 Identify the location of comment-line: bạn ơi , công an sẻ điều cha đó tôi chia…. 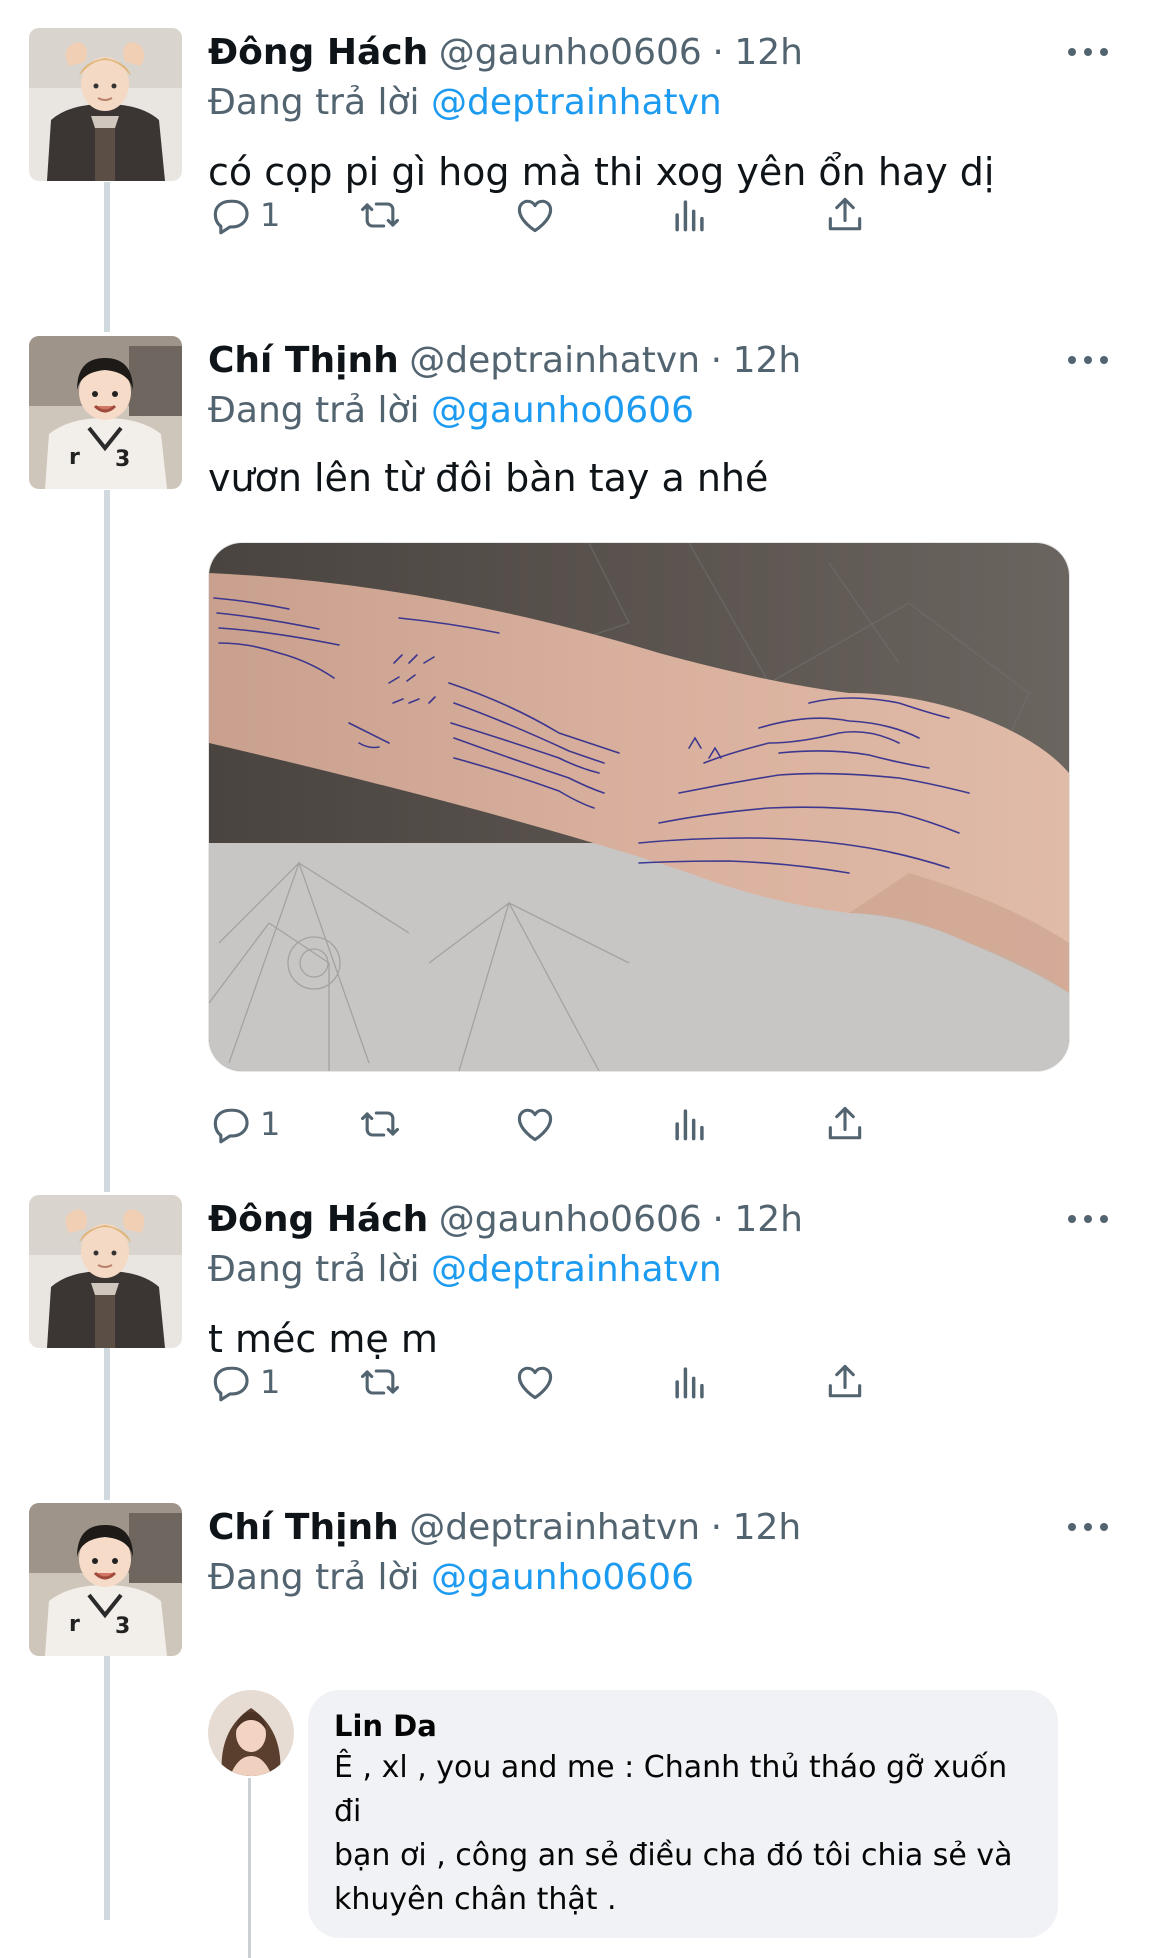
(673, 1855).